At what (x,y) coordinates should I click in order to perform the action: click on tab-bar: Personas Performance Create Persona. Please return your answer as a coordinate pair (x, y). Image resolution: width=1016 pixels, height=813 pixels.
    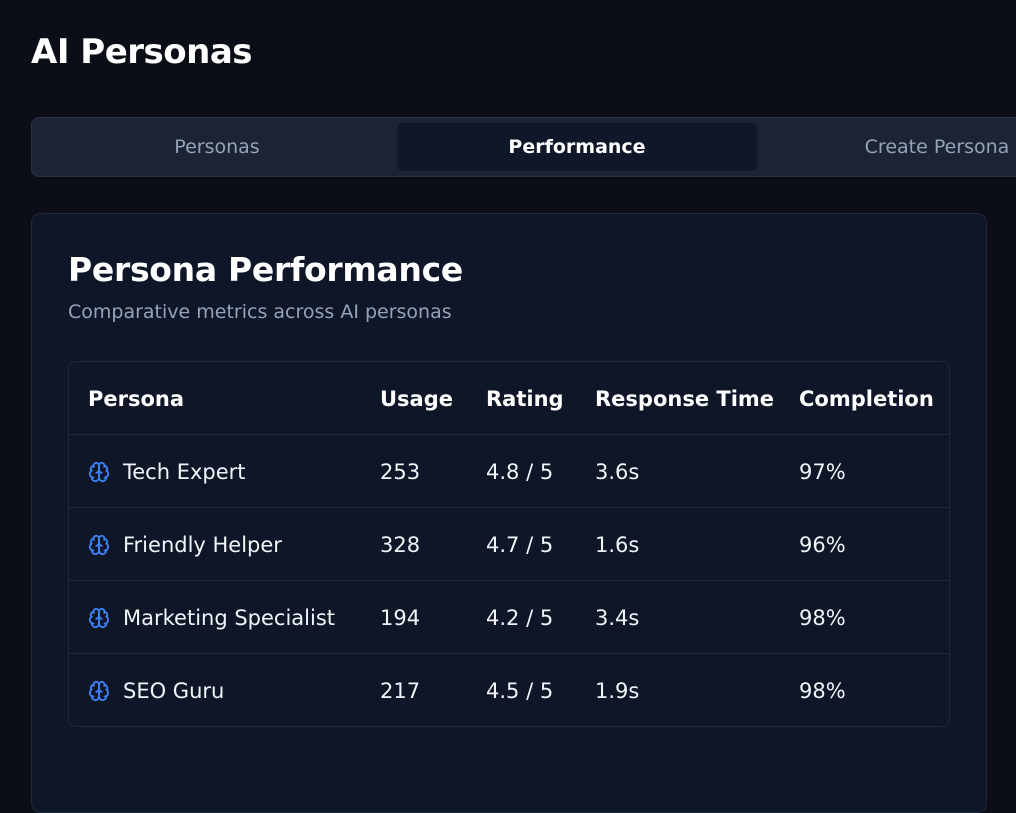
    Looking at the image, I should click on (523, 147).